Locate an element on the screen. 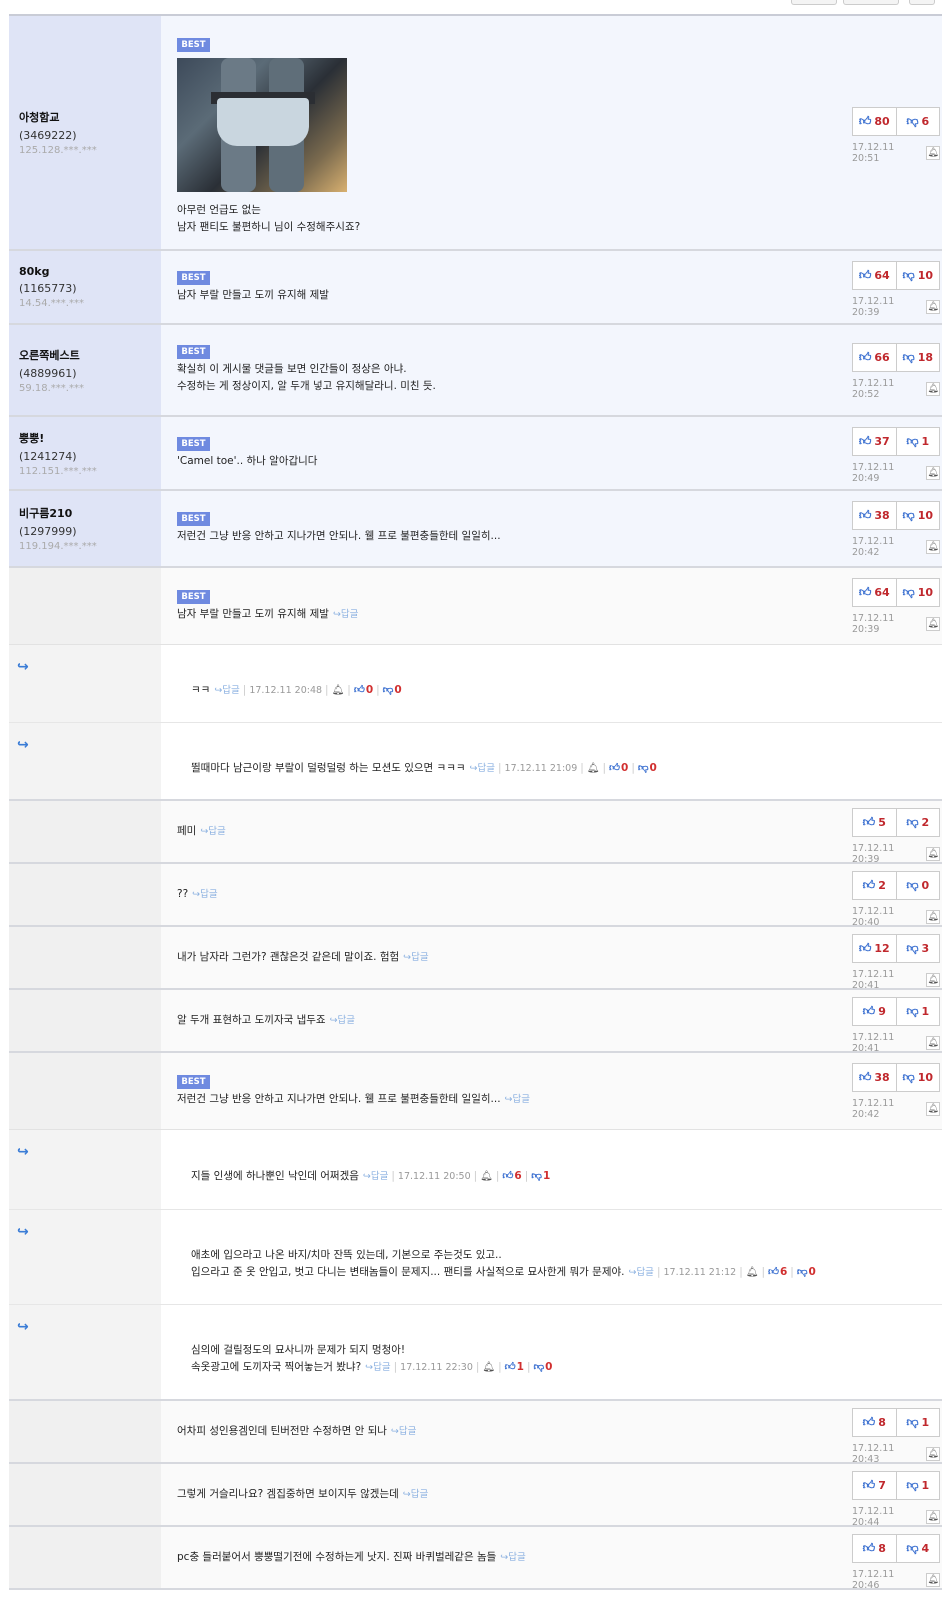 The width and height of the screenshot is (947, 1620). downvote-button: 👎︎ 0 is located at coordinates (918, 885).